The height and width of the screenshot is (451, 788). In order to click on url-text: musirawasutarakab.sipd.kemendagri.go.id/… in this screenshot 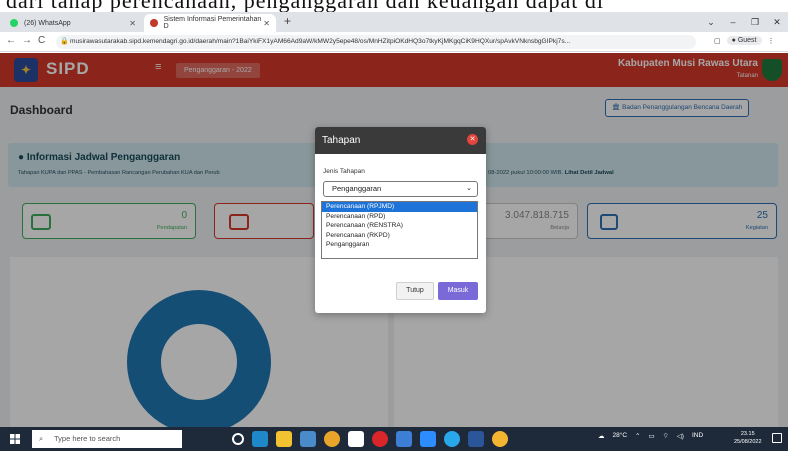, I will do `click(320, 41)`.